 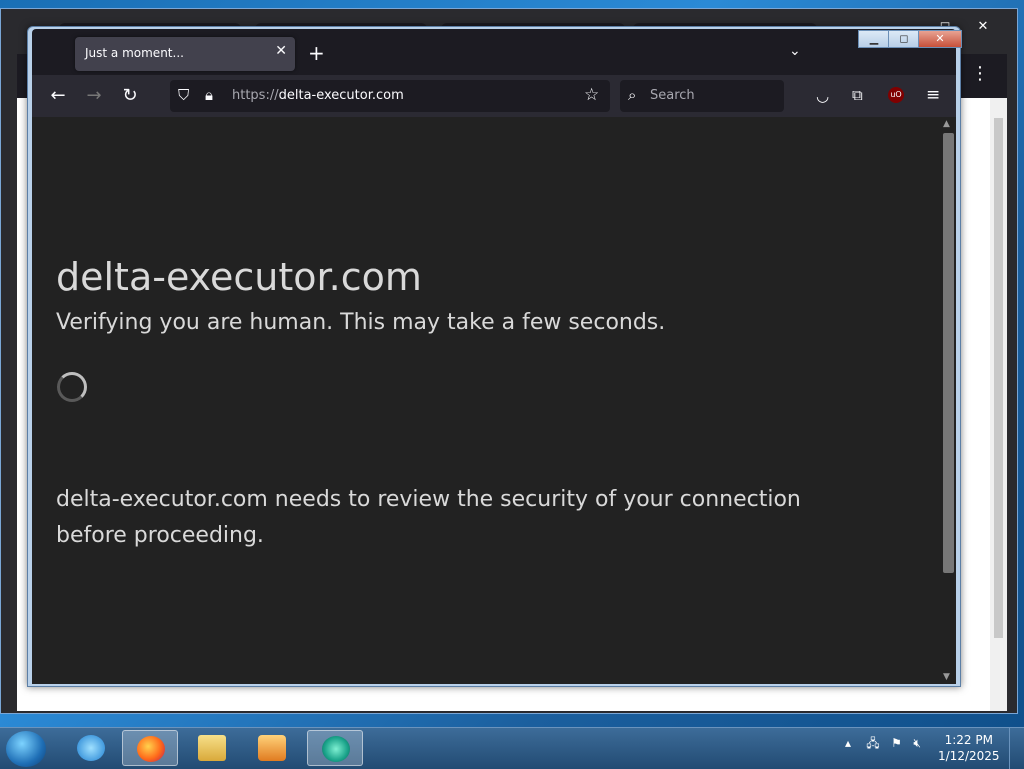 I want to click on file-explorer-button, so click(x=212, y=748).